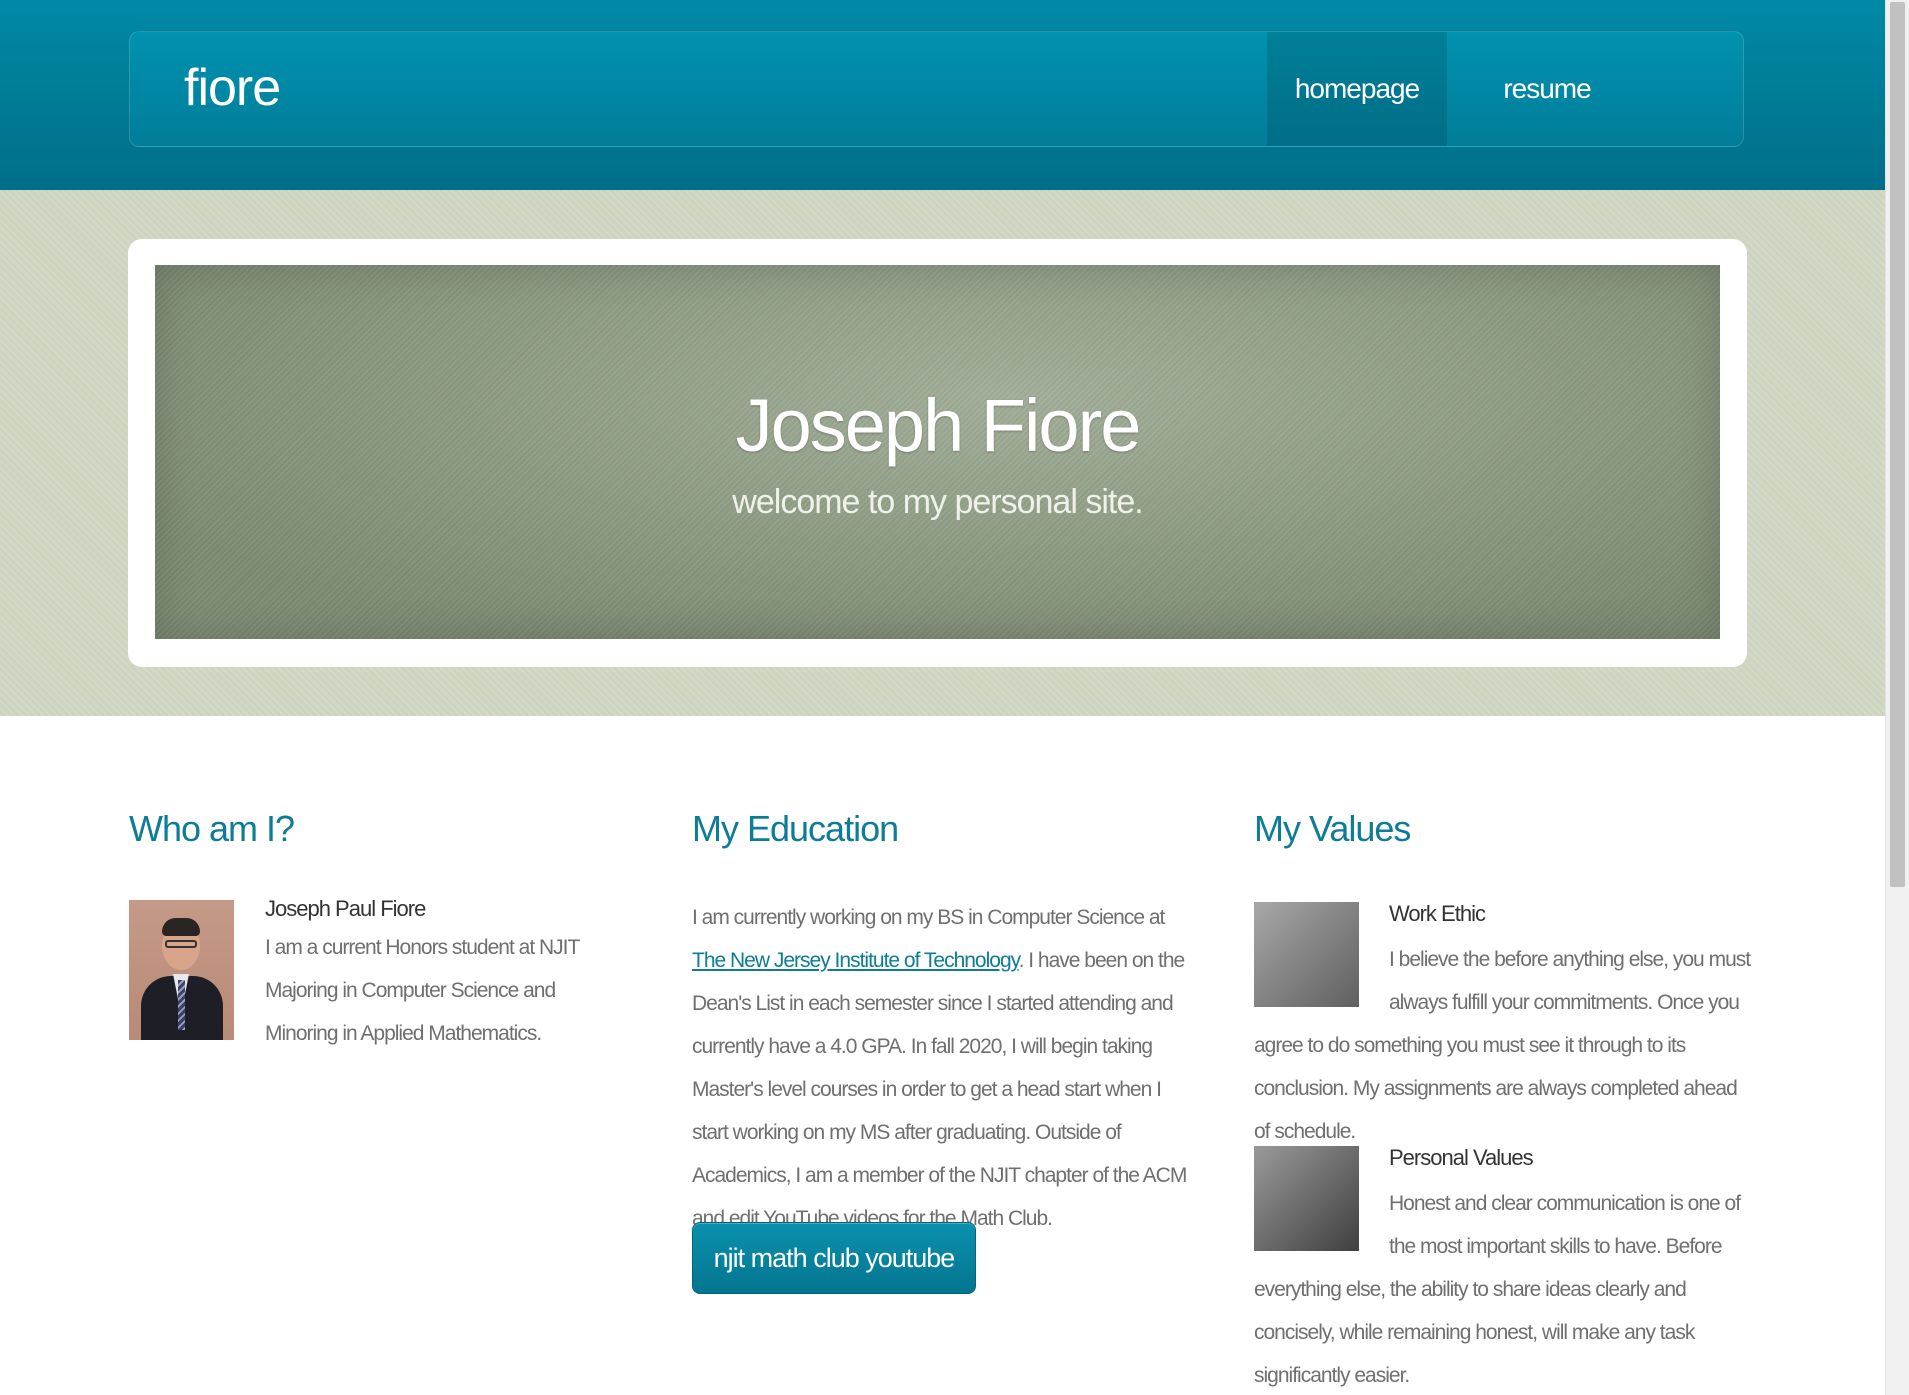  Describe the element at coordinates (834, 1258) in the screenshot. I see `math-club-youtube-button: njit math club youtube` at that location.